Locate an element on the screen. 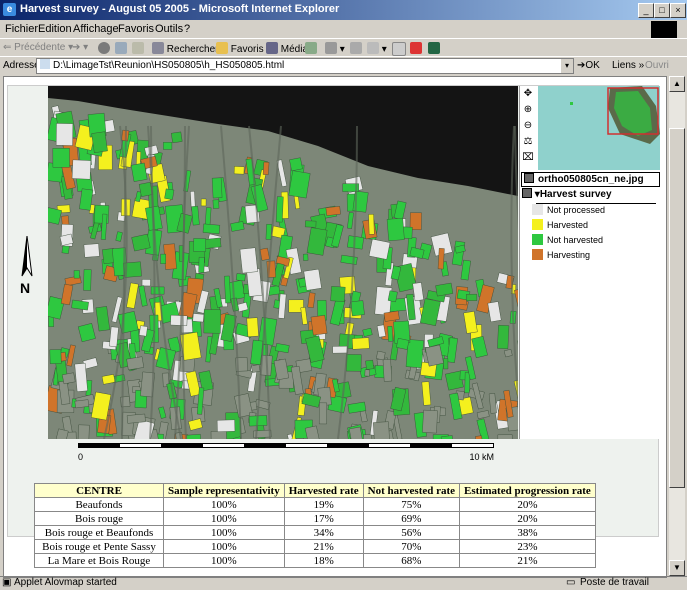  column-header: Sample representativity is located at coordinates (224, 491).